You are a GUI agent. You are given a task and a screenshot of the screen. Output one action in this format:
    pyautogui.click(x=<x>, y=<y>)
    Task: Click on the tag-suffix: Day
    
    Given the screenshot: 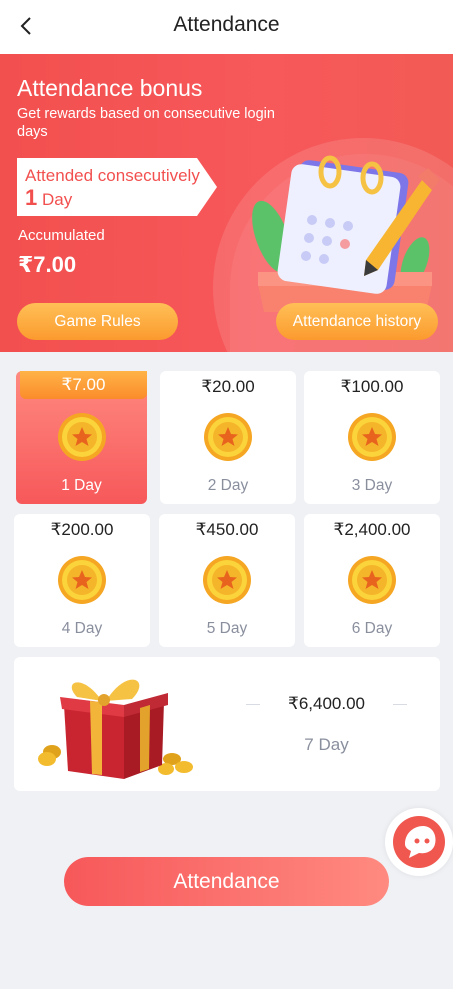 What is the action you would take?
    pyautogui.click(x=57, y=199)
    